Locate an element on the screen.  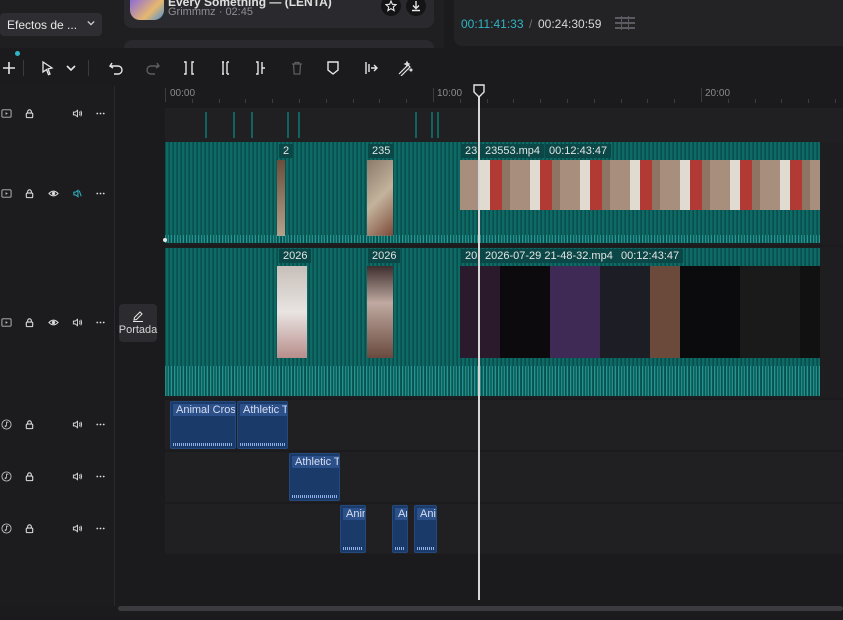
delete-button is located at coordinates (297, 68).